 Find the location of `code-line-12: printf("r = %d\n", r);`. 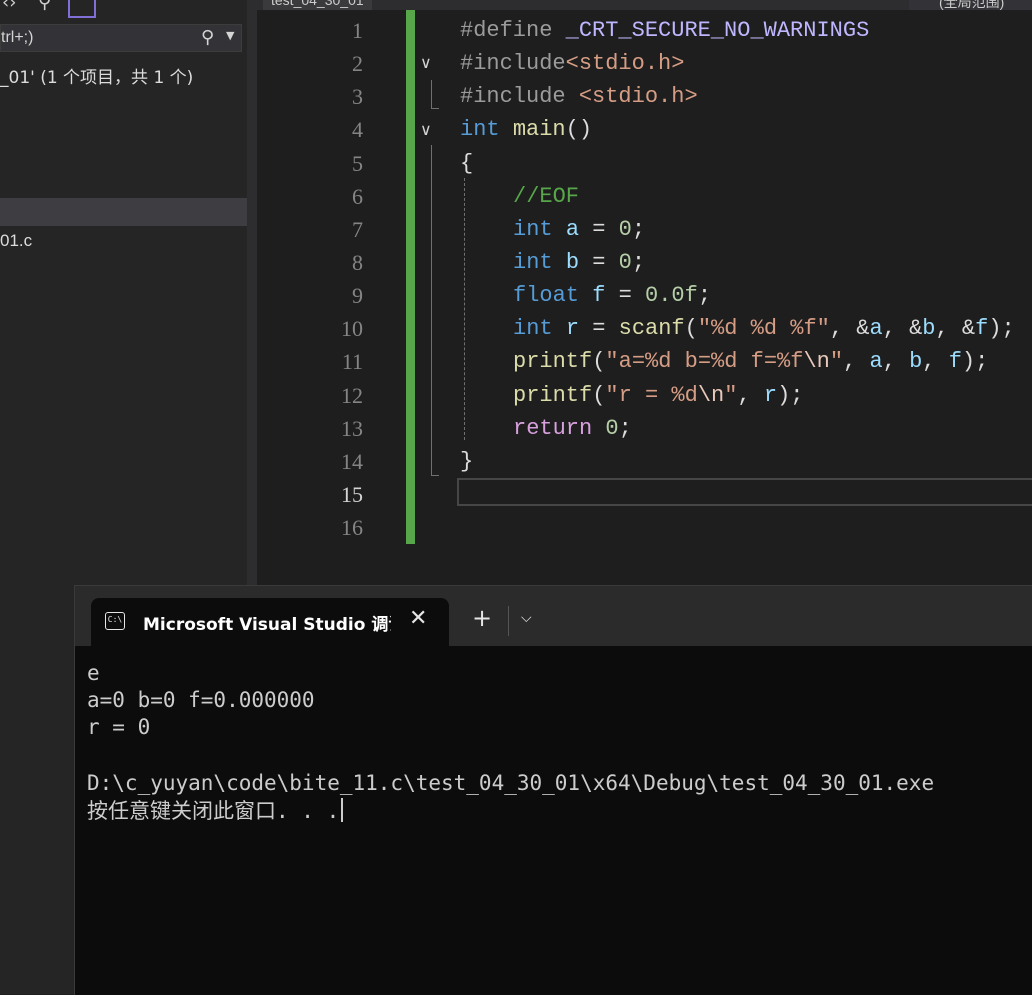

code-line-12: printf("r = %d\n", r); is located at coordinates (658, 395).